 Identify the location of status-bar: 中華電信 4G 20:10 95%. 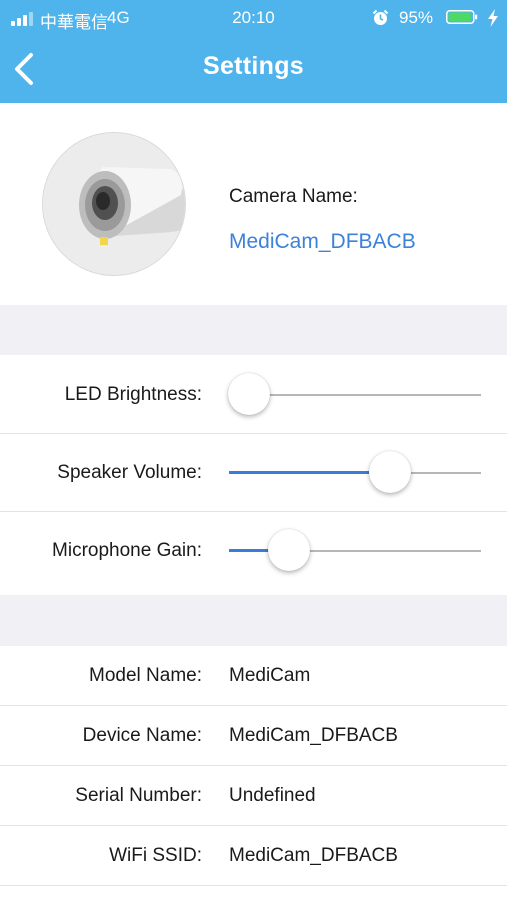
(253, 18).